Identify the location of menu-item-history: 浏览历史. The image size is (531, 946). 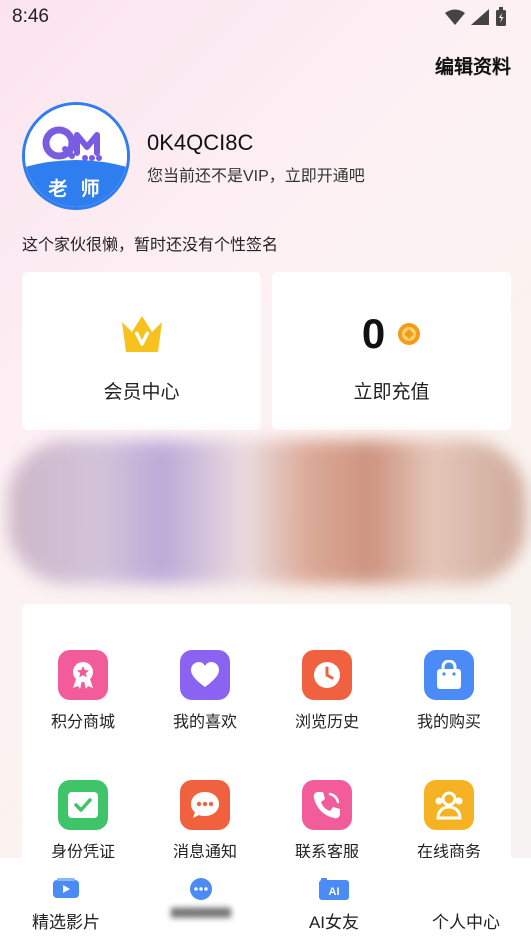
(327, 691).